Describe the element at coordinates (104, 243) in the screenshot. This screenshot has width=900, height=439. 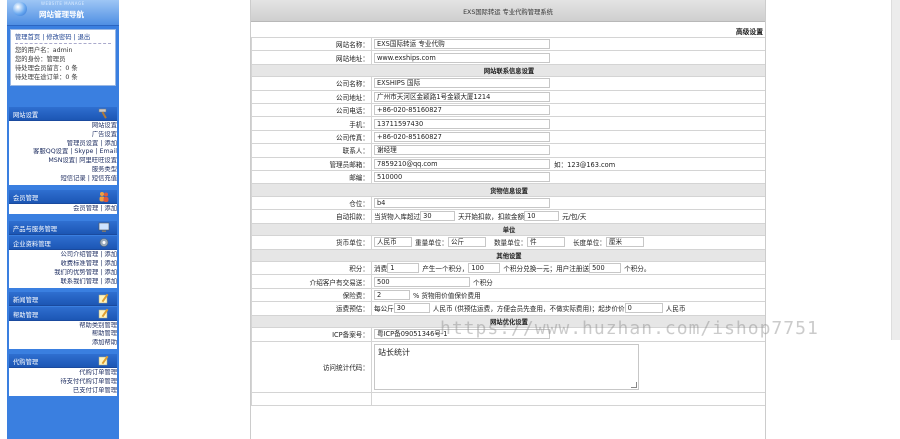
I see `gear-icon` at that location.